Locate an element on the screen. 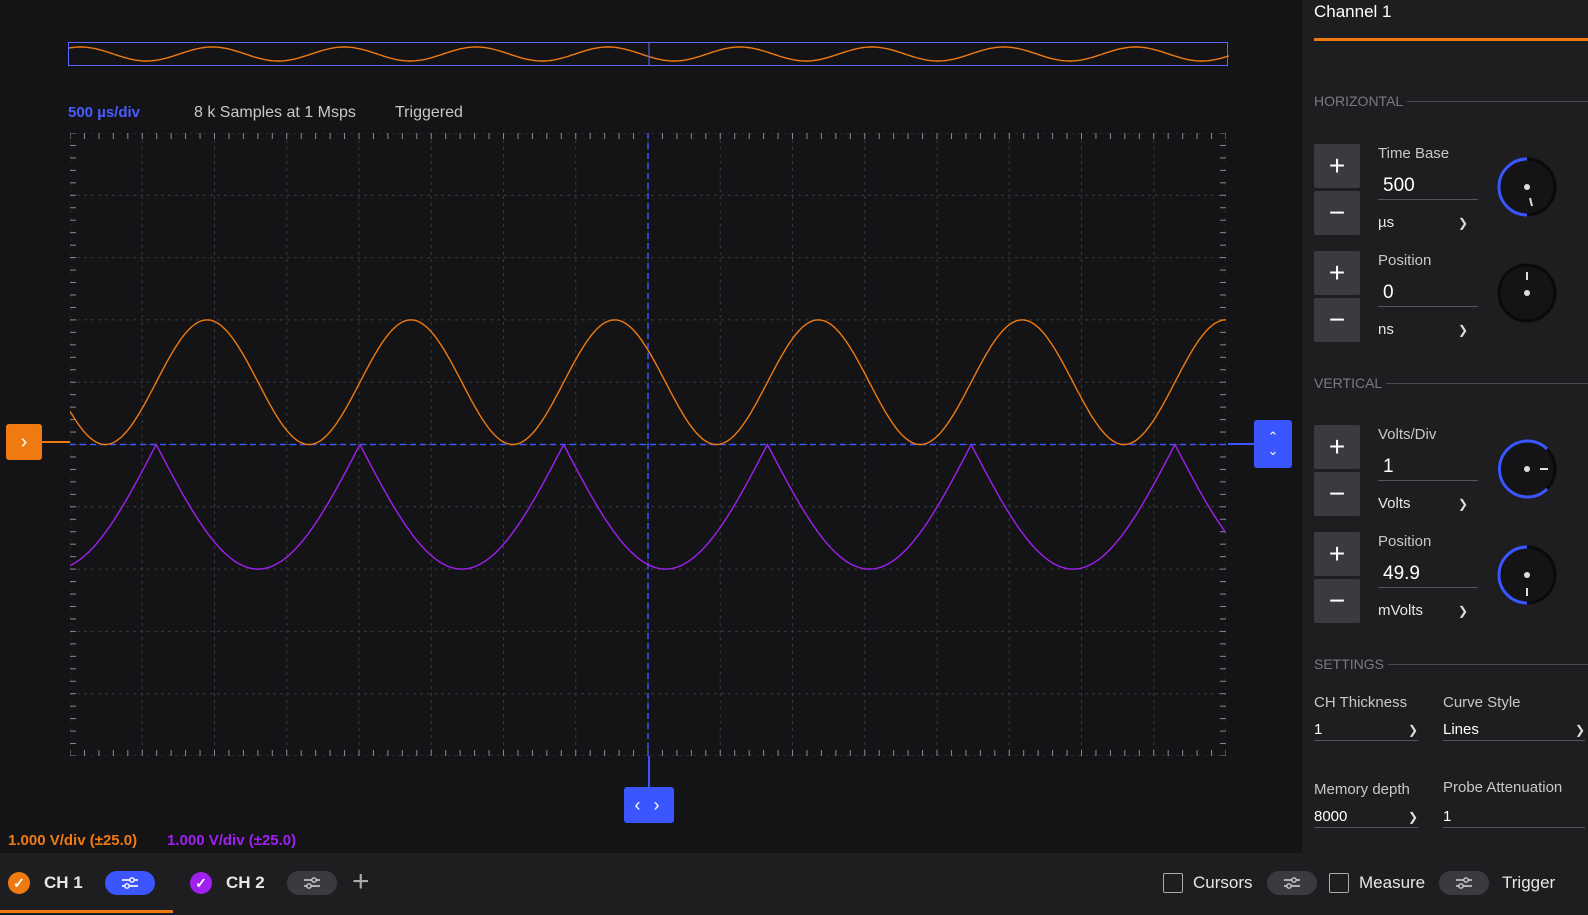  active-tab-indicator is located at coordinates (86, 911).